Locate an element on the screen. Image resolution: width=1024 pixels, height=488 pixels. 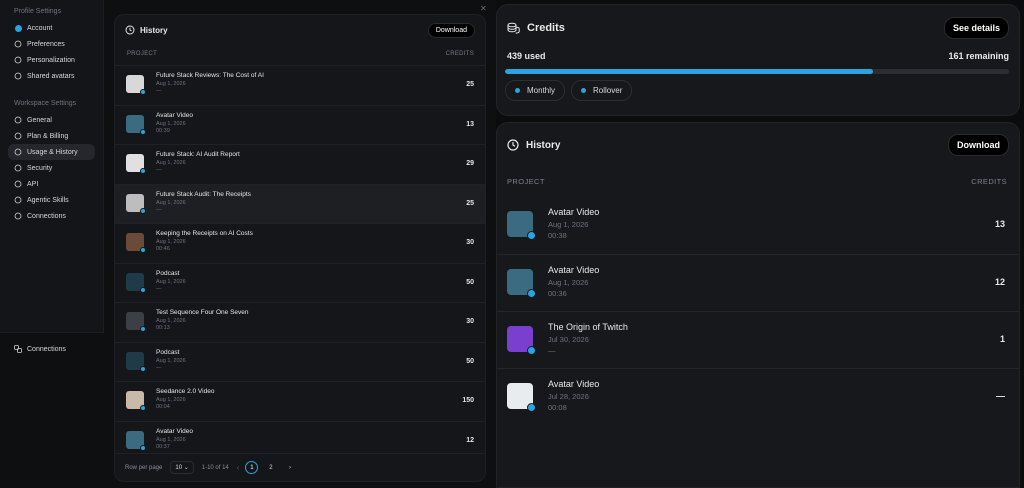
credits-progress-bar is located at coordinates (757, 71).